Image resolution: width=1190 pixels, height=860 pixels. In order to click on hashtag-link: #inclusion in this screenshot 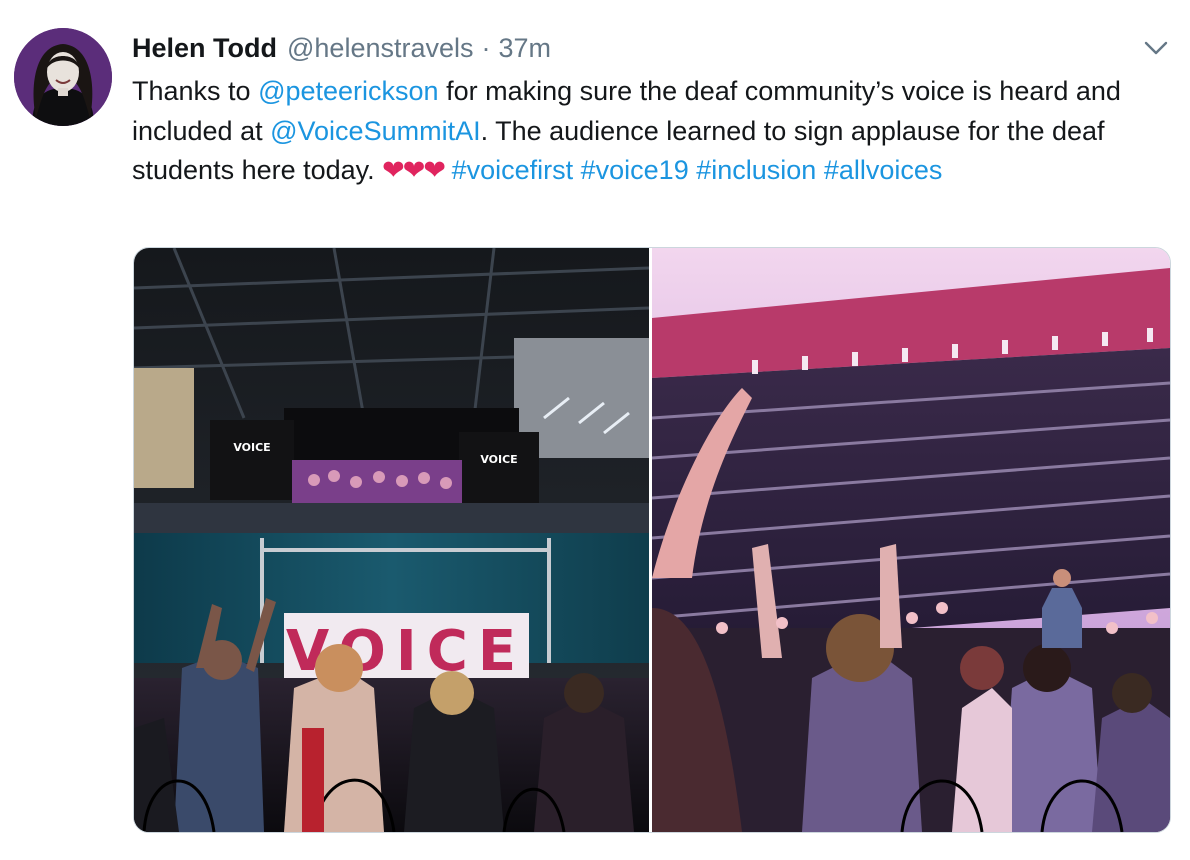, I will do `click(756, 170)`.